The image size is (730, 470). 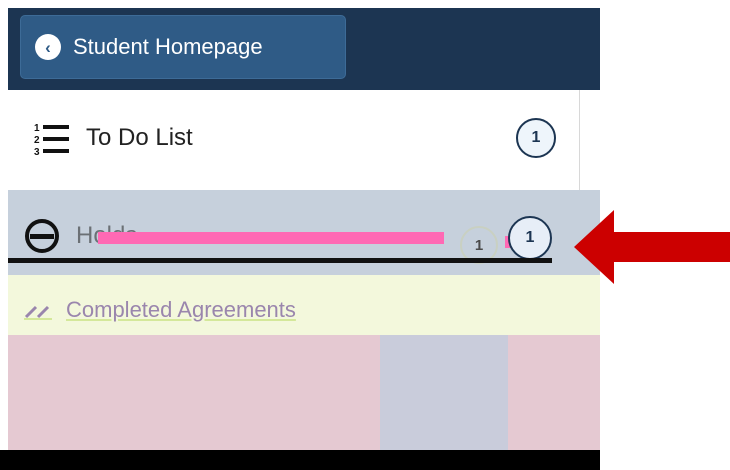 I want to click on svg-text: 2, so click(x=37, y=140).